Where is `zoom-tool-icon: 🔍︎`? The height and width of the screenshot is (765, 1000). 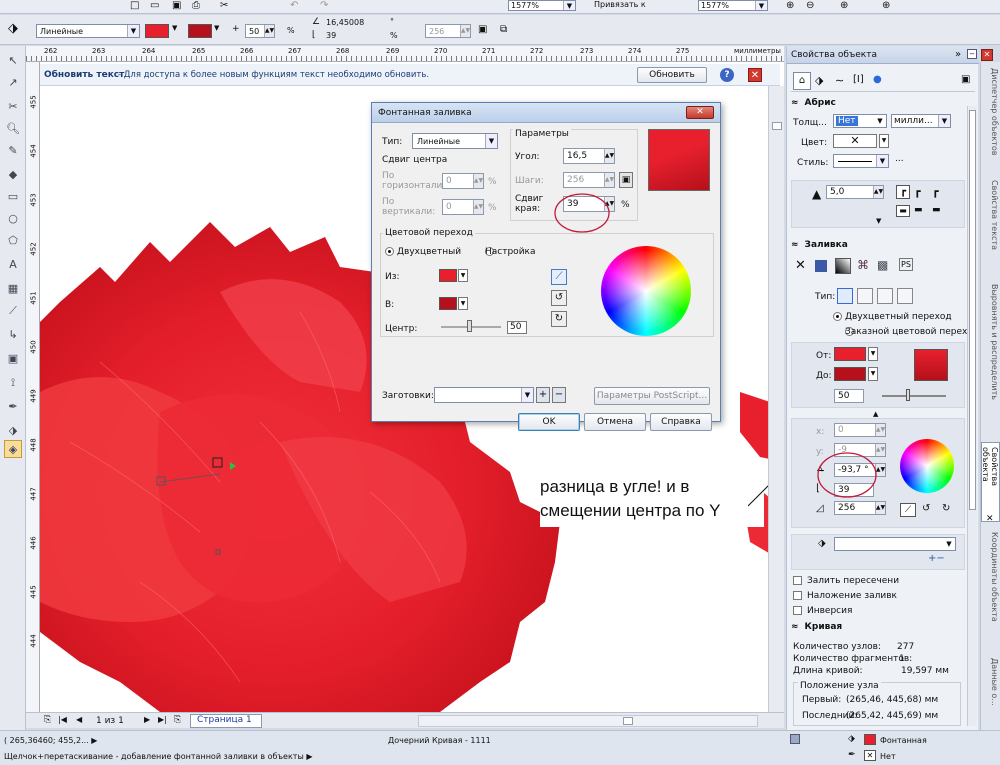
zoom-tool-icon: 🔍︎ is located at coordinates (13, 129).